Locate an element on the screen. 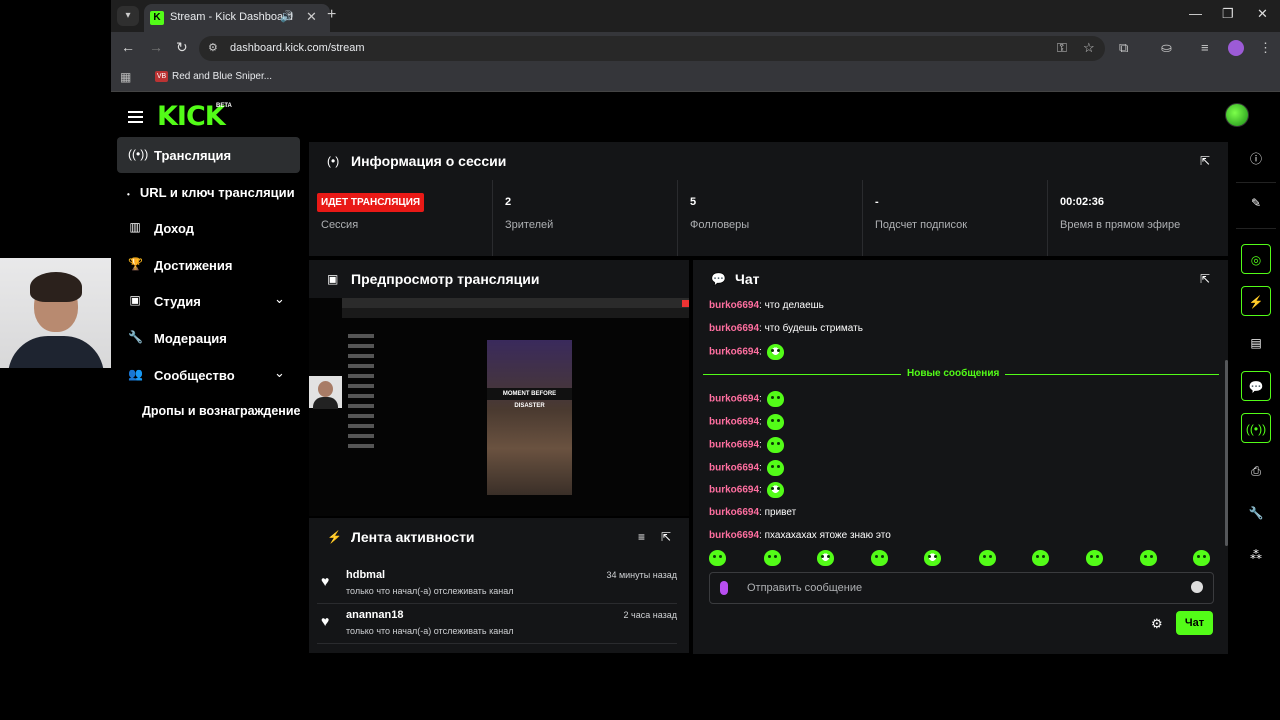  print-icon: ⎙ is located at coordinates (1256, 471).